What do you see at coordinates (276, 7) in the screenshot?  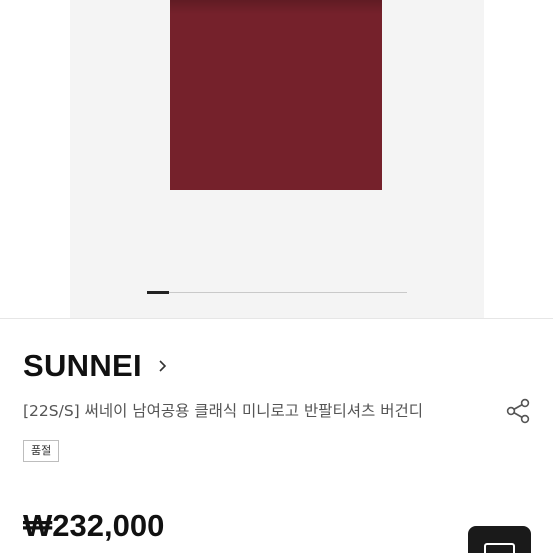 I see `tshirt-shade` at bounding box center [276, 7].